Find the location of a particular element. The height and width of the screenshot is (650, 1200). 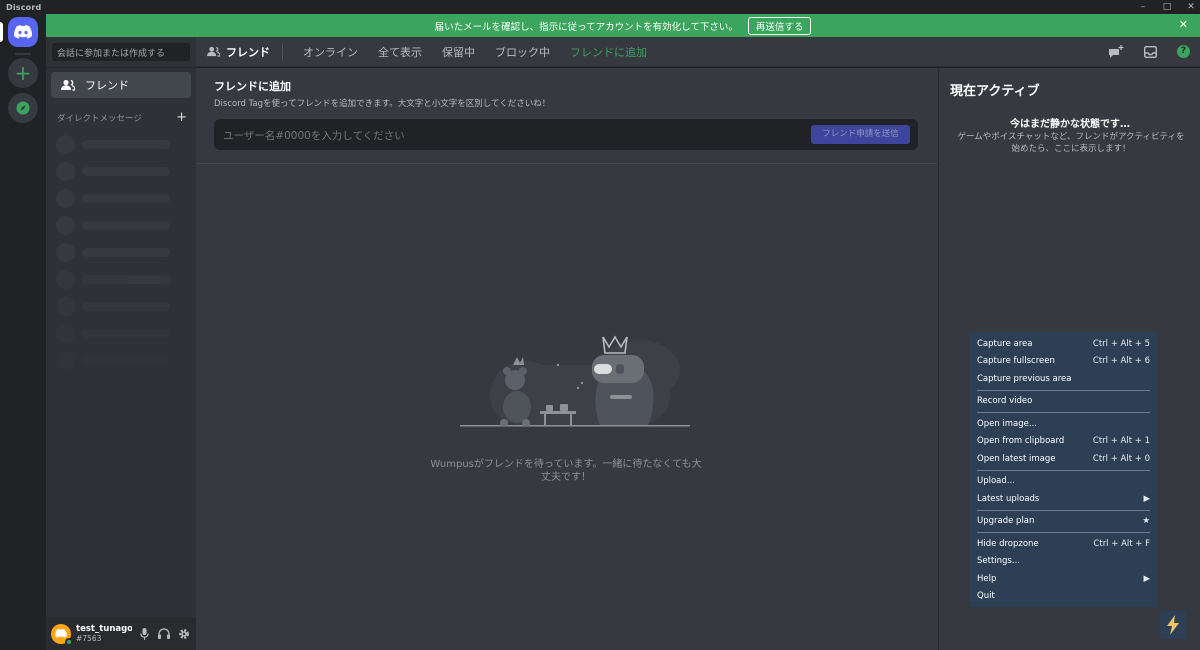

user-names: test_tunago... #7563 is located at coordinates (104, 633).